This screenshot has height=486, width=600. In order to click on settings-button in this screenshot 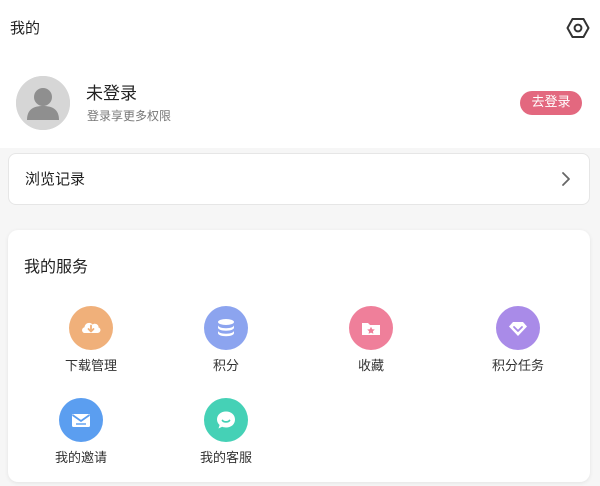, I will do `click(578, 28)`.